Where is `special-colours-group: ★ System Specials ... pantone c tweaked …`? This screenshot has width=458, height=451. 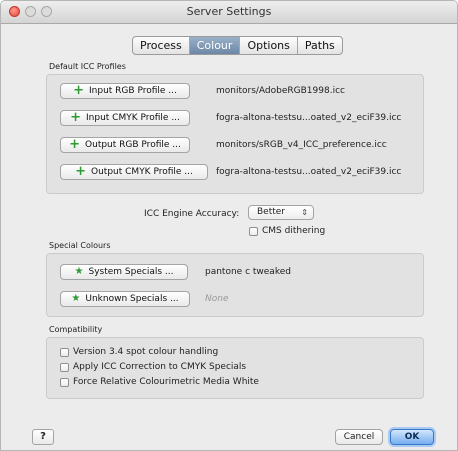
special-colours-group: ★ System Specials ... pantone c tweaked … is located at coordinates (235, 285).